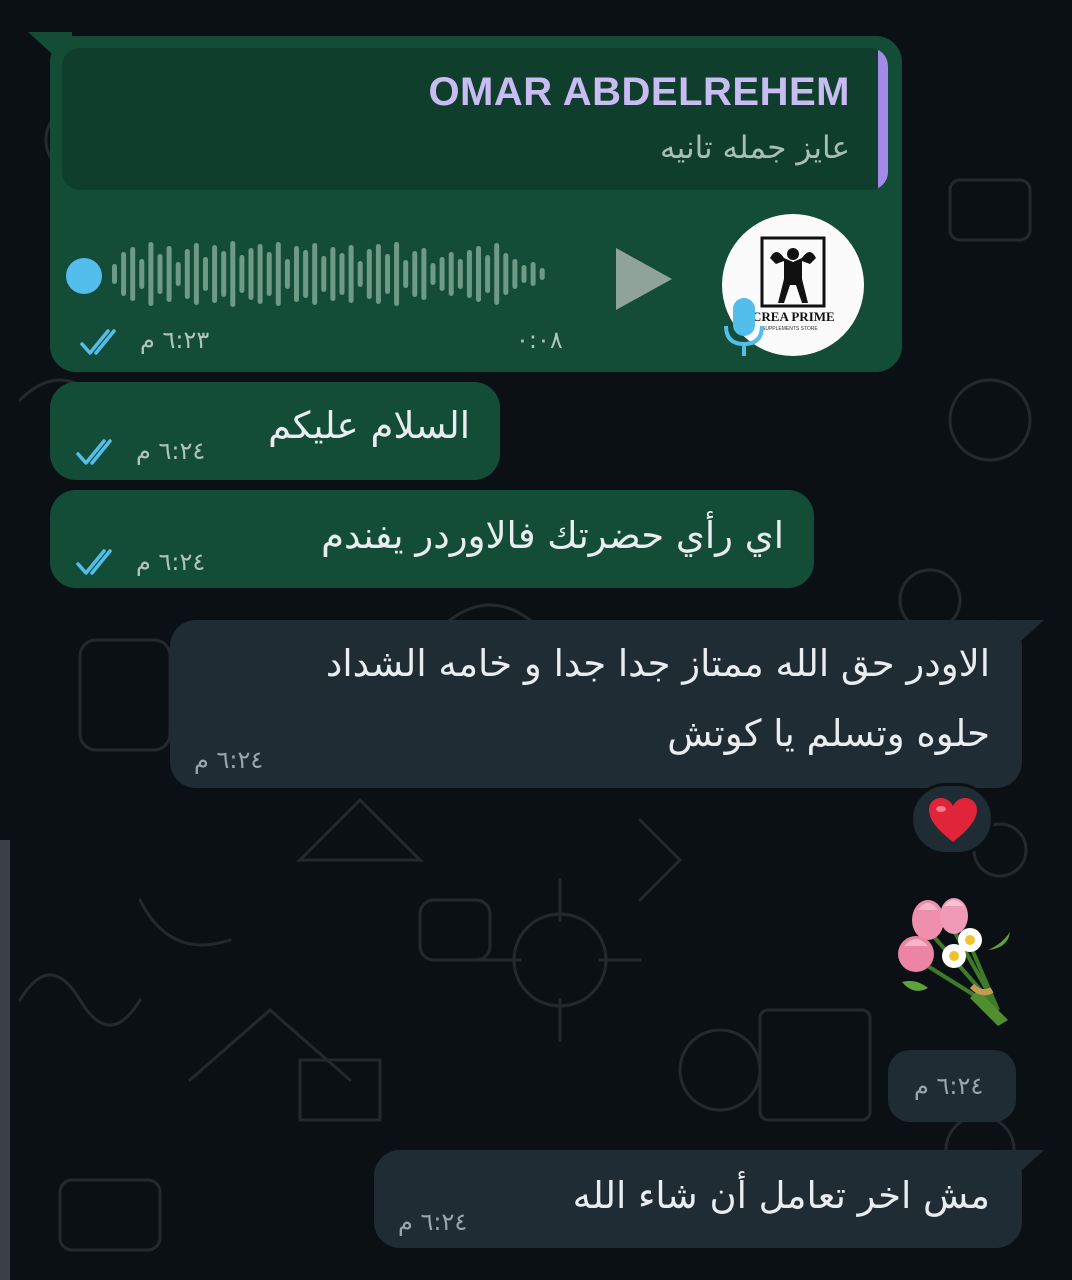  Describe the element at coordinates (175, 340) in the screenshot. I see `message-time: ٦:٢٣ م` at that location.